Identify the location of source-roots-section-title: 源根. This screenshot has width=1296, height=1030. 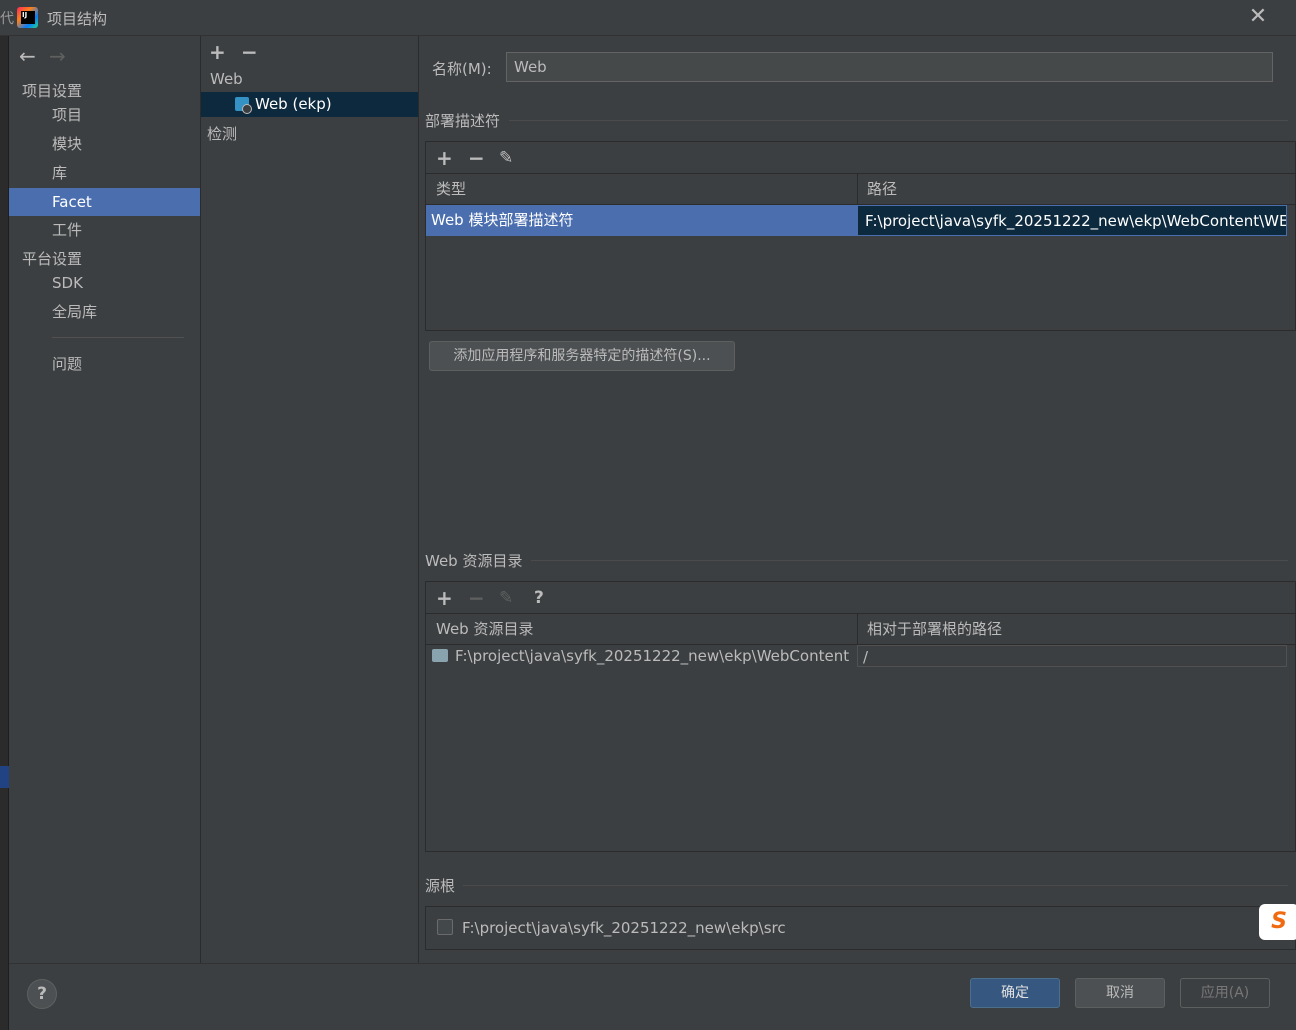
(440, 886).